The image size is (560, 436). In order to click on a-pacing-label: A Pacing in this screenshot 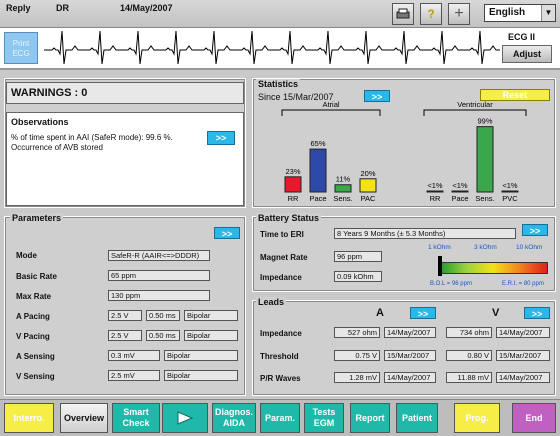, I will do `click(33, 316)`.